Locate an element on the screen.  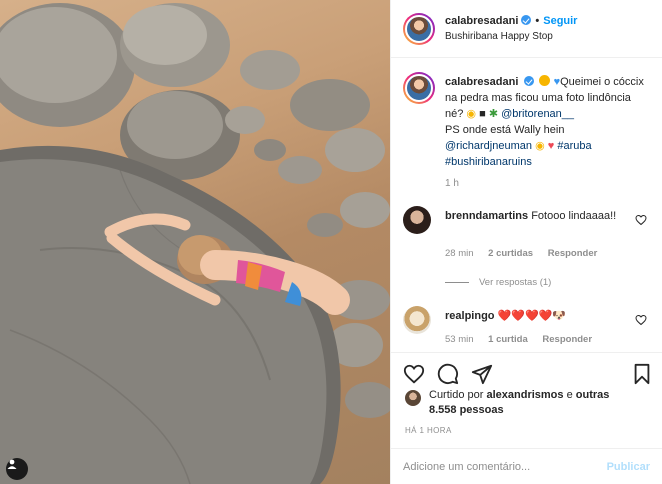
comment-username: realpingo is located at coordinates (470, 316).